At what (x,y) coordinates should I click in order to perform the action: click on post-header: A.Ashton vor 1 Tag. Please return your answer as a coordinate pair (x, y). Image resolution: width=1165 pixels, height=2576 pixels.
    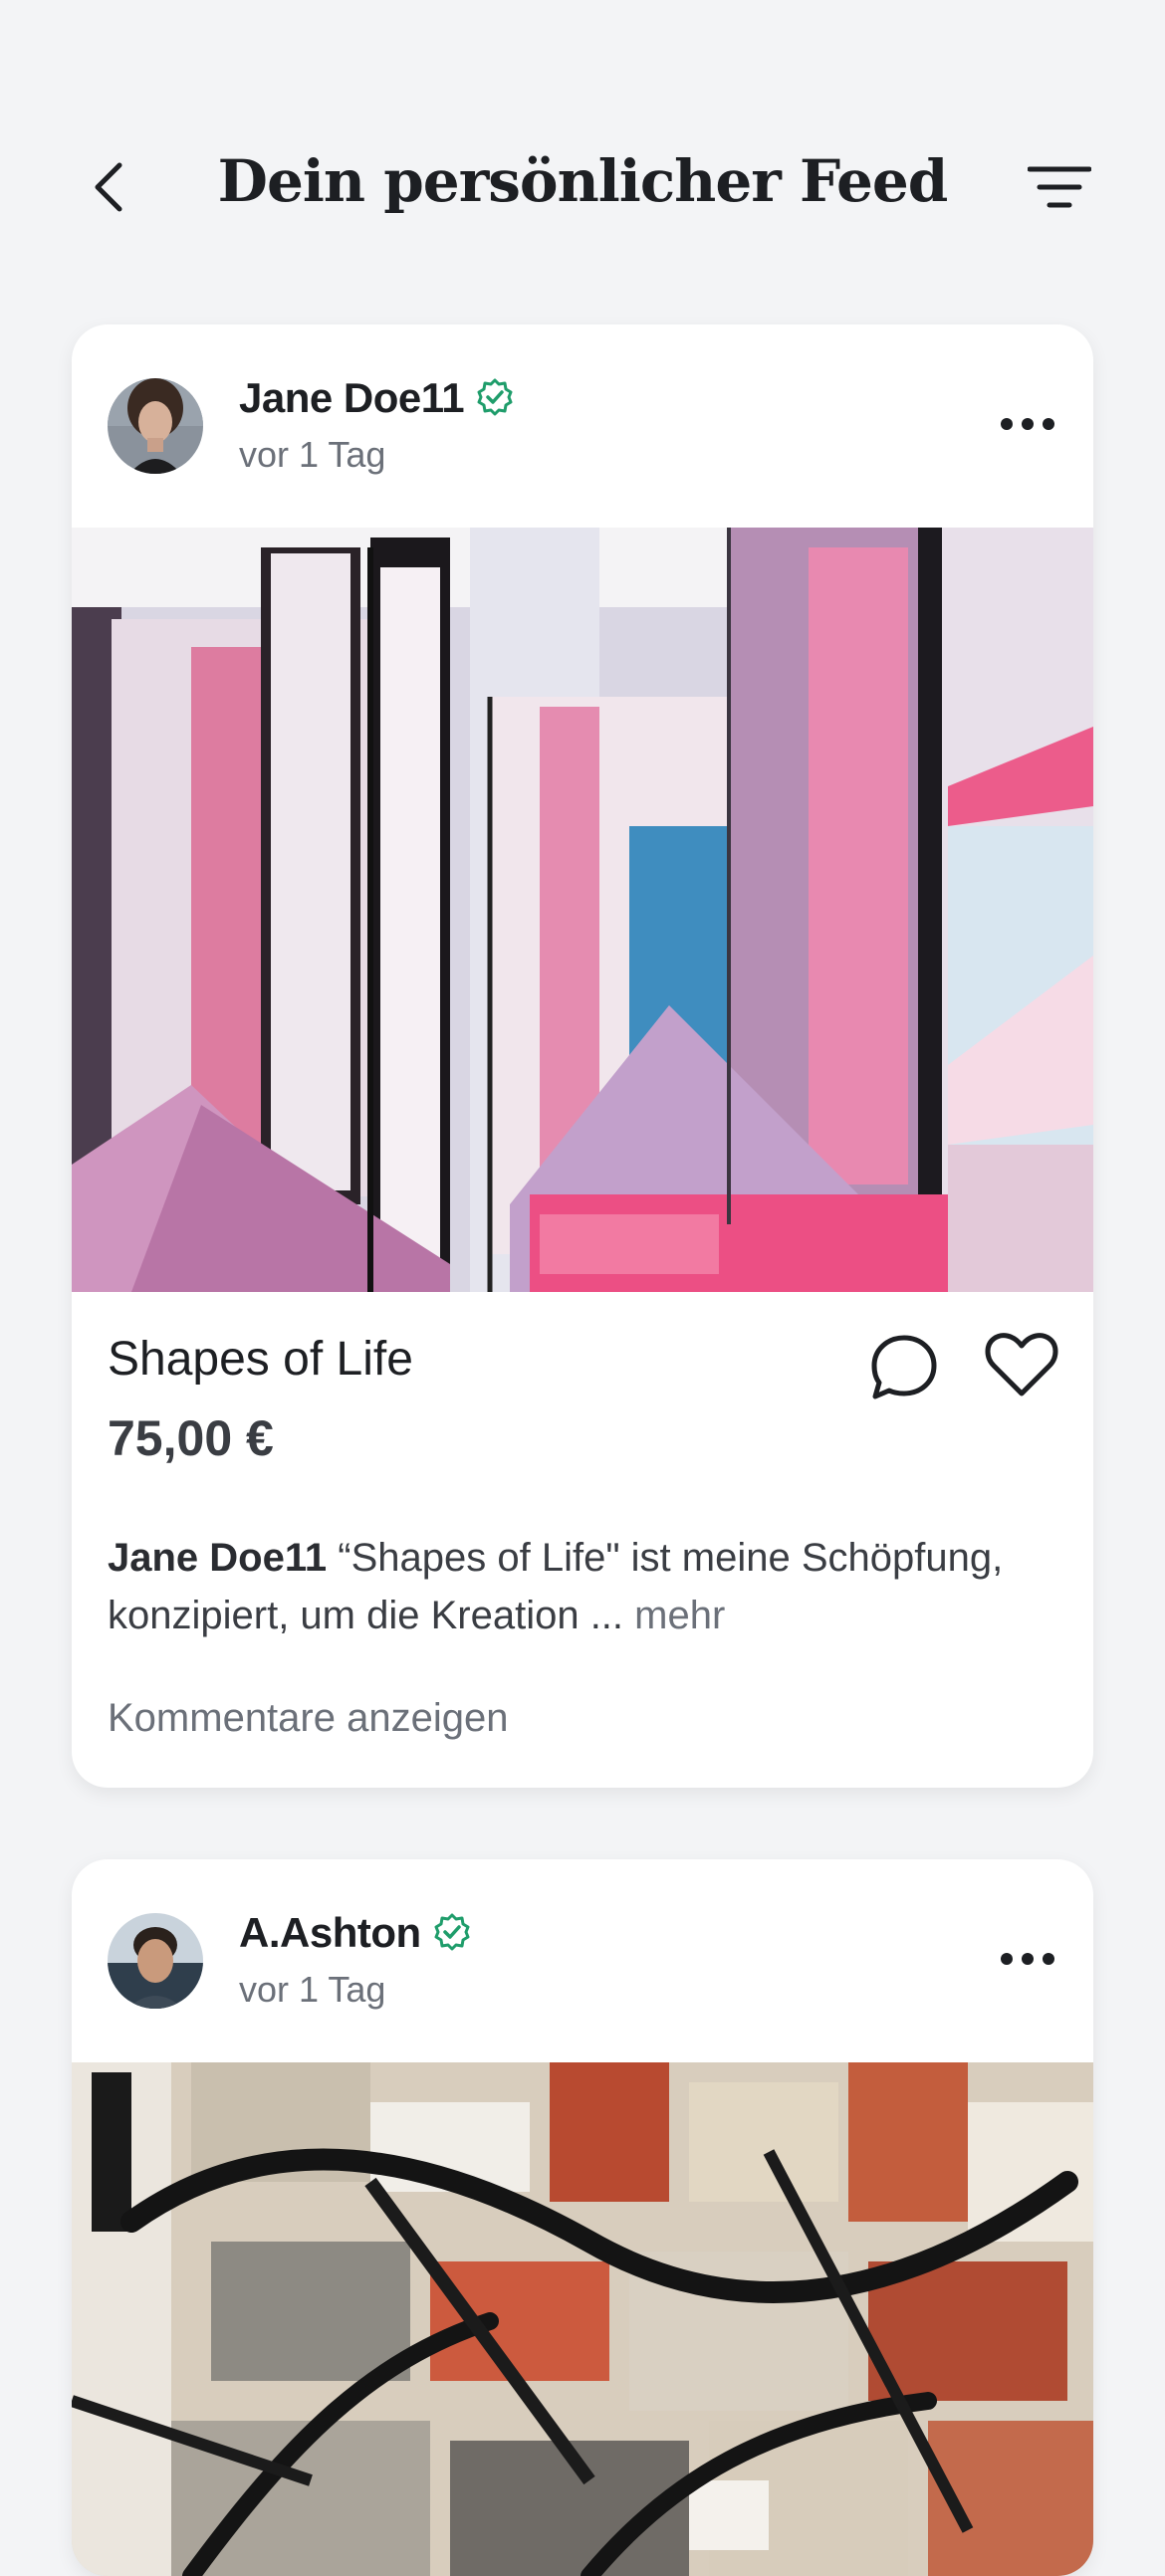
    Looking at the image, I should click on (582, 1960).